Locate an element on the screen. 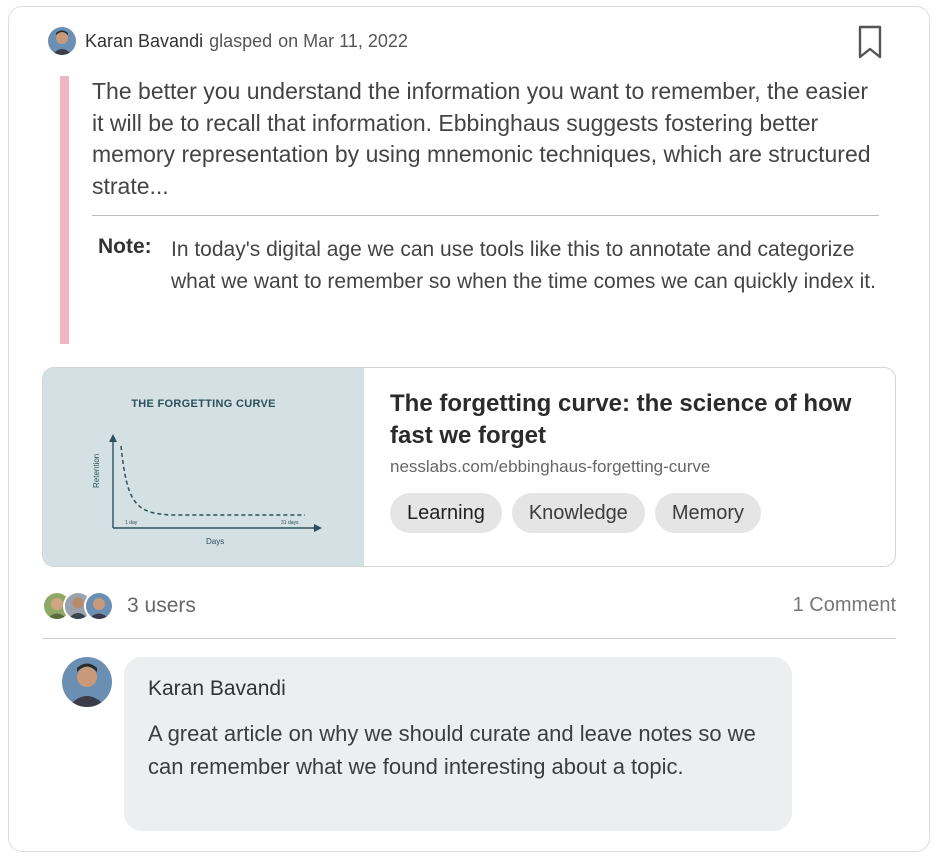 The image size is (936, 860). tag-memory: Memory is located at coordinates (708, 513).